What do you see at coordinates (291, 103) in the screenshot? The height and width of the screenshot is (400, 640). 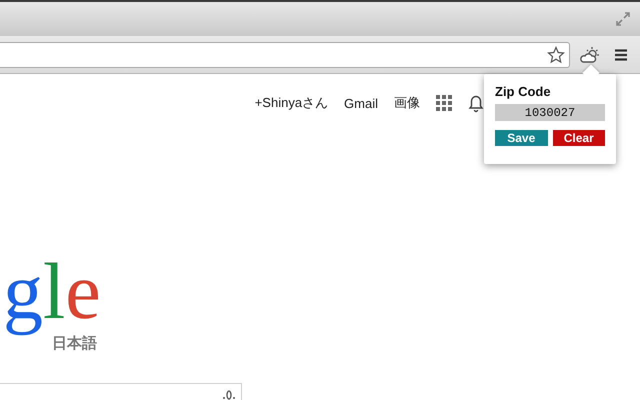 I see `header-link: +Shinyaさん` at bounding box center [291, 103].